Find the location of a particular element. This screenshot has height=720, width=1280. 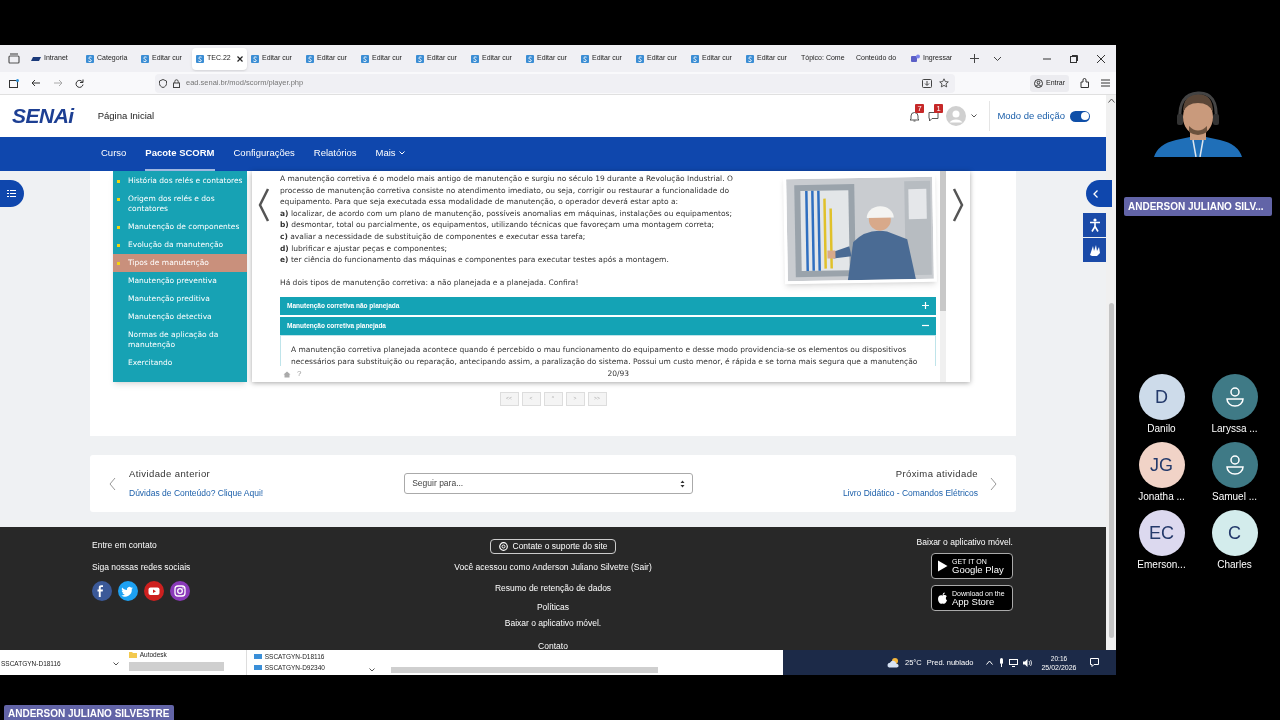

download-icon is located at coordinates (927, 83).